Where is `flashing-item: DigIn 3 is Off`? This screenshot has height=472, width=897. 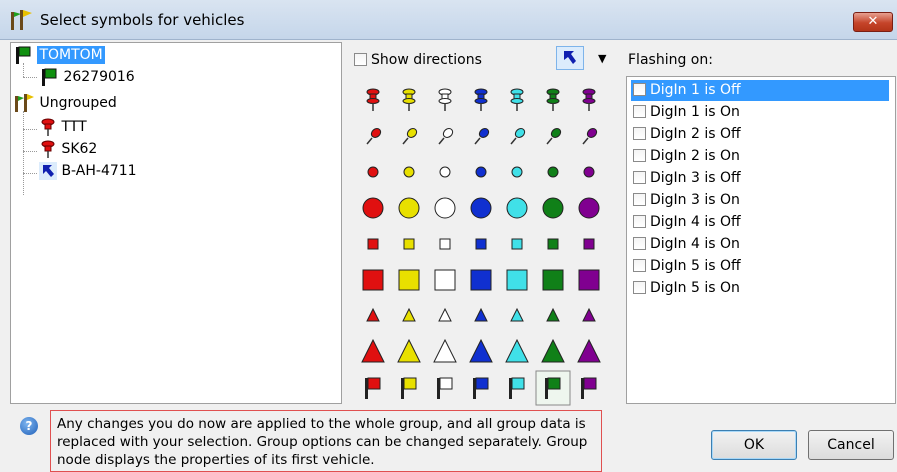
flashing-item: DigIn 3 is Off is located at coordinates (686, 178).